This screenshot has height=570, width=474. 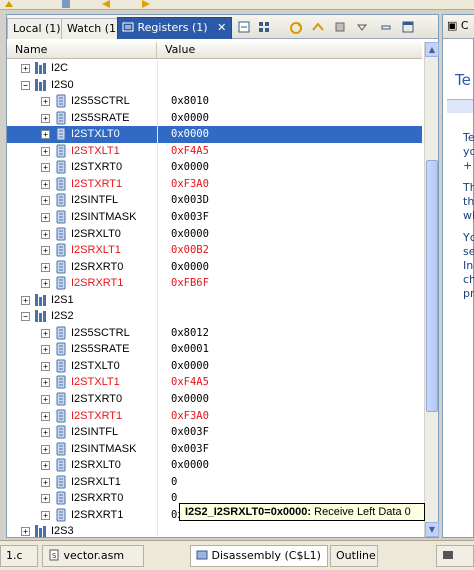 What do you see at coordinates (318, 27) in the screenshot?
I see `sync-button` at bounding box center [318, 27].